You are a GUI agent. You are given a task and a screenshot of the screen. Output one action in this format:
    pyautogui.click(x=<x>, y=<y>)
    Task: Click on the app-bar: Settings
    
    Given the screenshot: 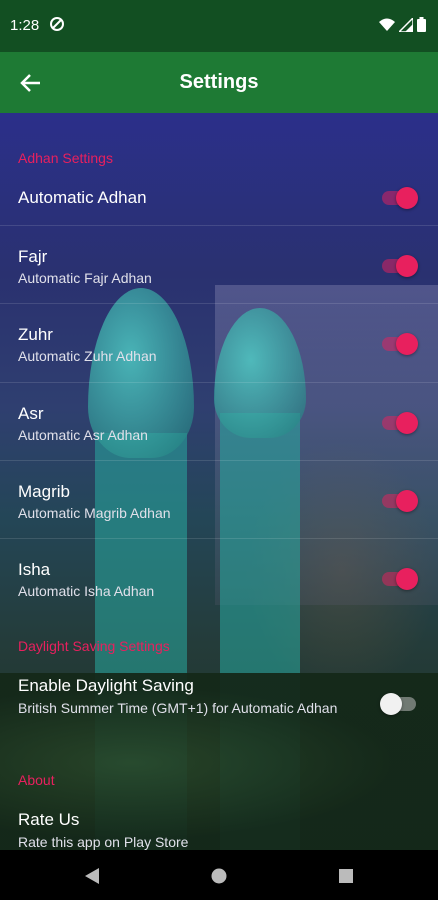 What is the action you would take?
    pyautogui.click(x=219, y=82)
    